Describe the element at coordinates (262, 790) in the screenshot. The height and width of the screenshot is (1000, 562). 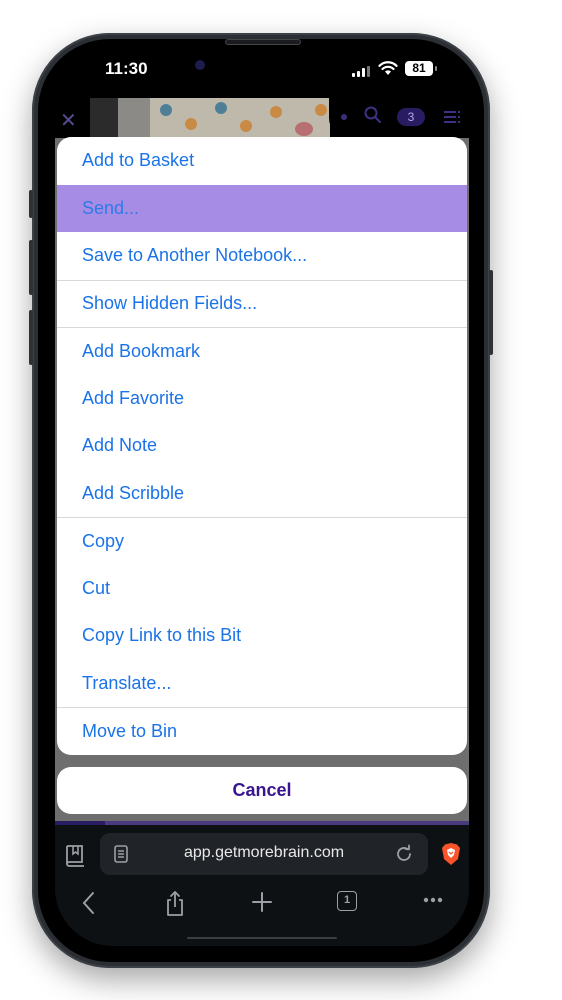
I see `cancel-button: Cancel` at that location.